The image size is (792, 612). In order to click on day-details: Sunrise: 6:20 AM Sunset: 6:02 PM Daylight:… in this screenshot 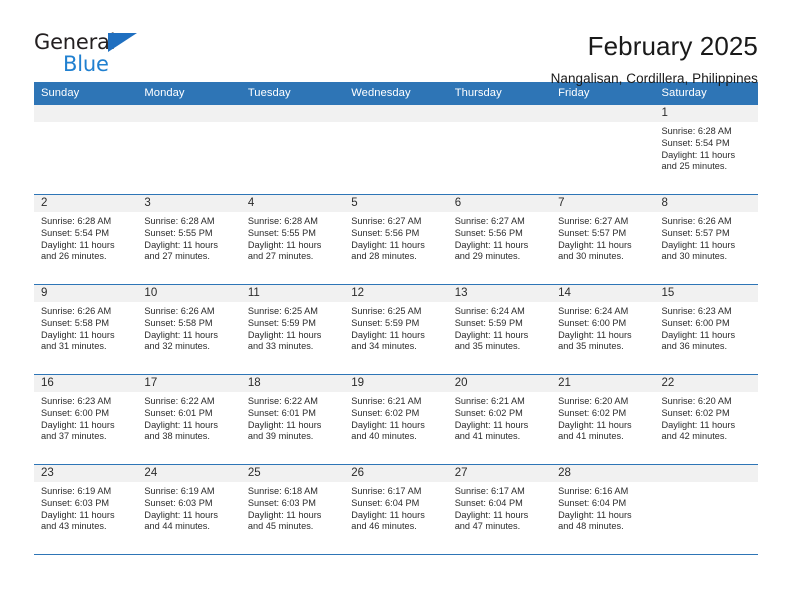, I will do `click(602, 417)`.